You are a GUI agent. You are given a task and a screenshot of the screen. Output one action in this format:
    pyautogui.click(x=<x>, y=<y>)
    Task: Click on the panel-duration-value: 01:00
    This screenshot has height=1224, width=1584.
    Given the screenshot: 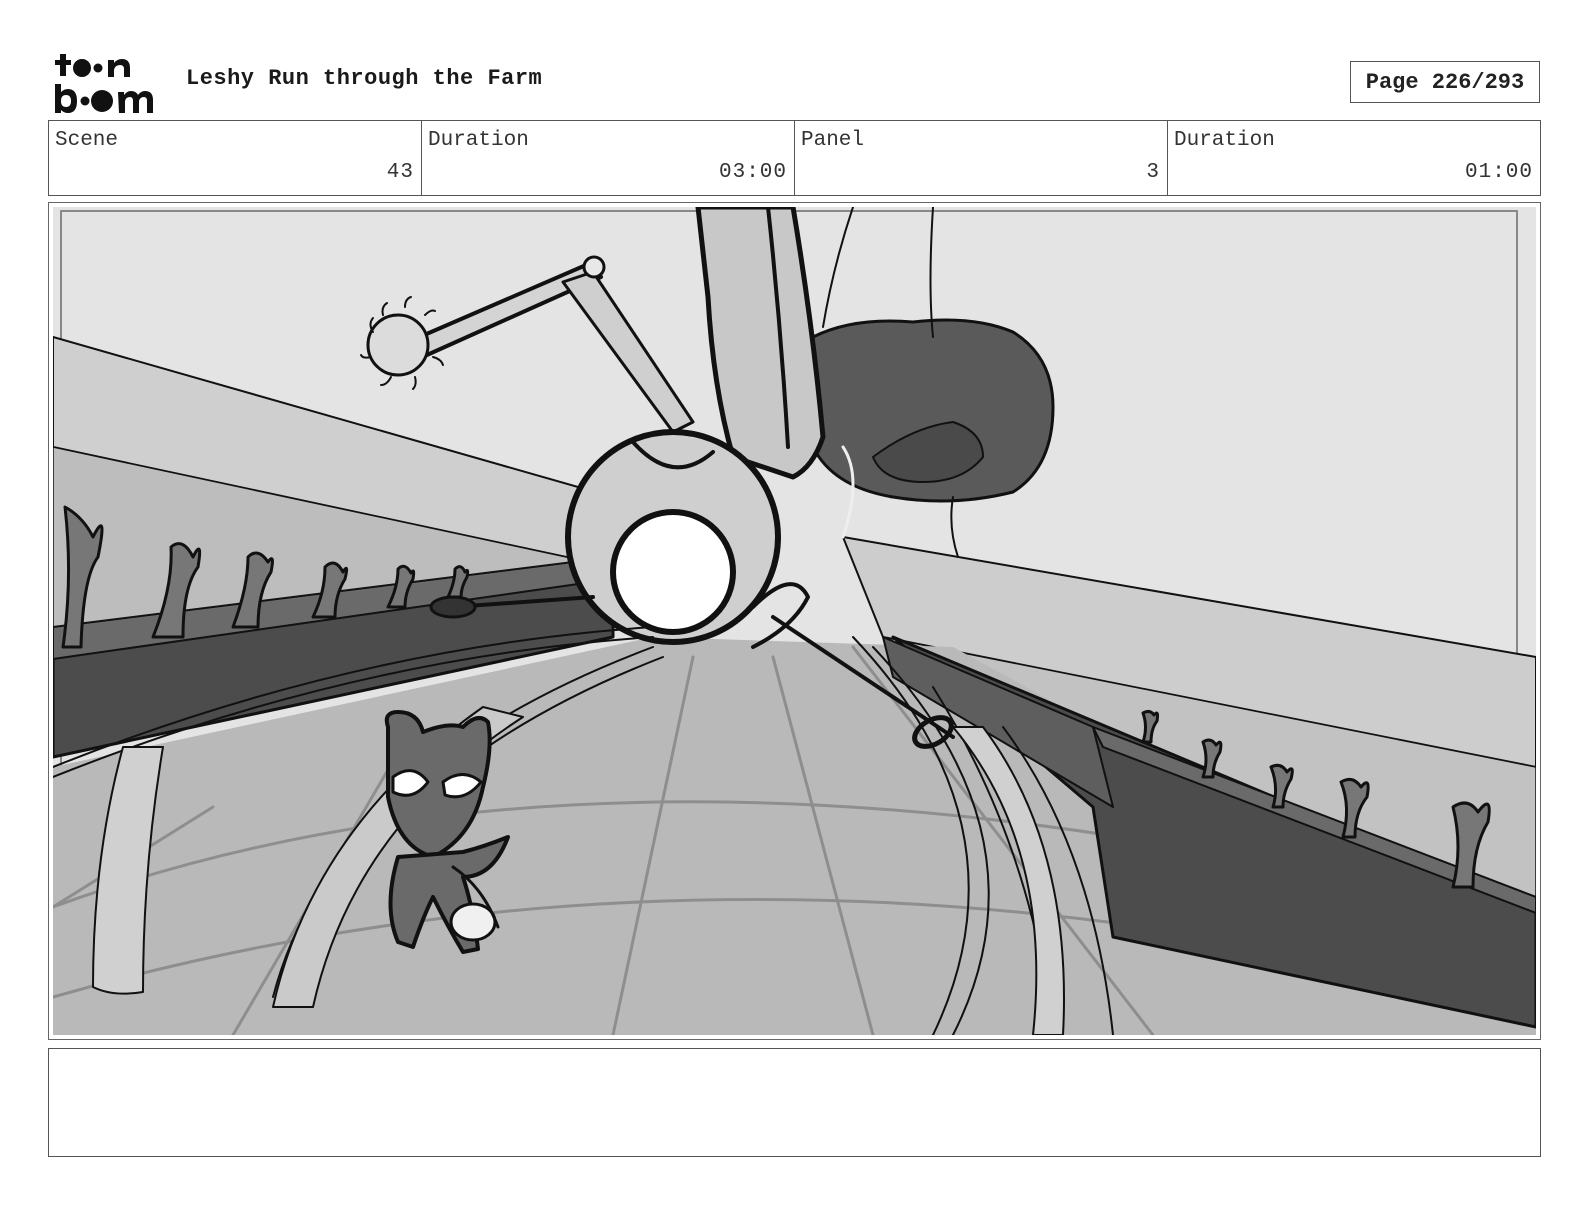 What is the action you would take?
    pyautogui.click(x=1498, y=172)
    